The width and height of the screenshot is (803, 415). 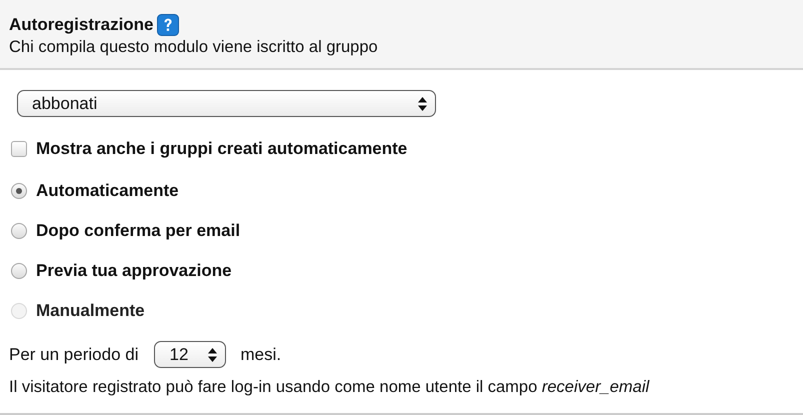 I want to click on months-dropdown: 12, so click(x=190, y=354).